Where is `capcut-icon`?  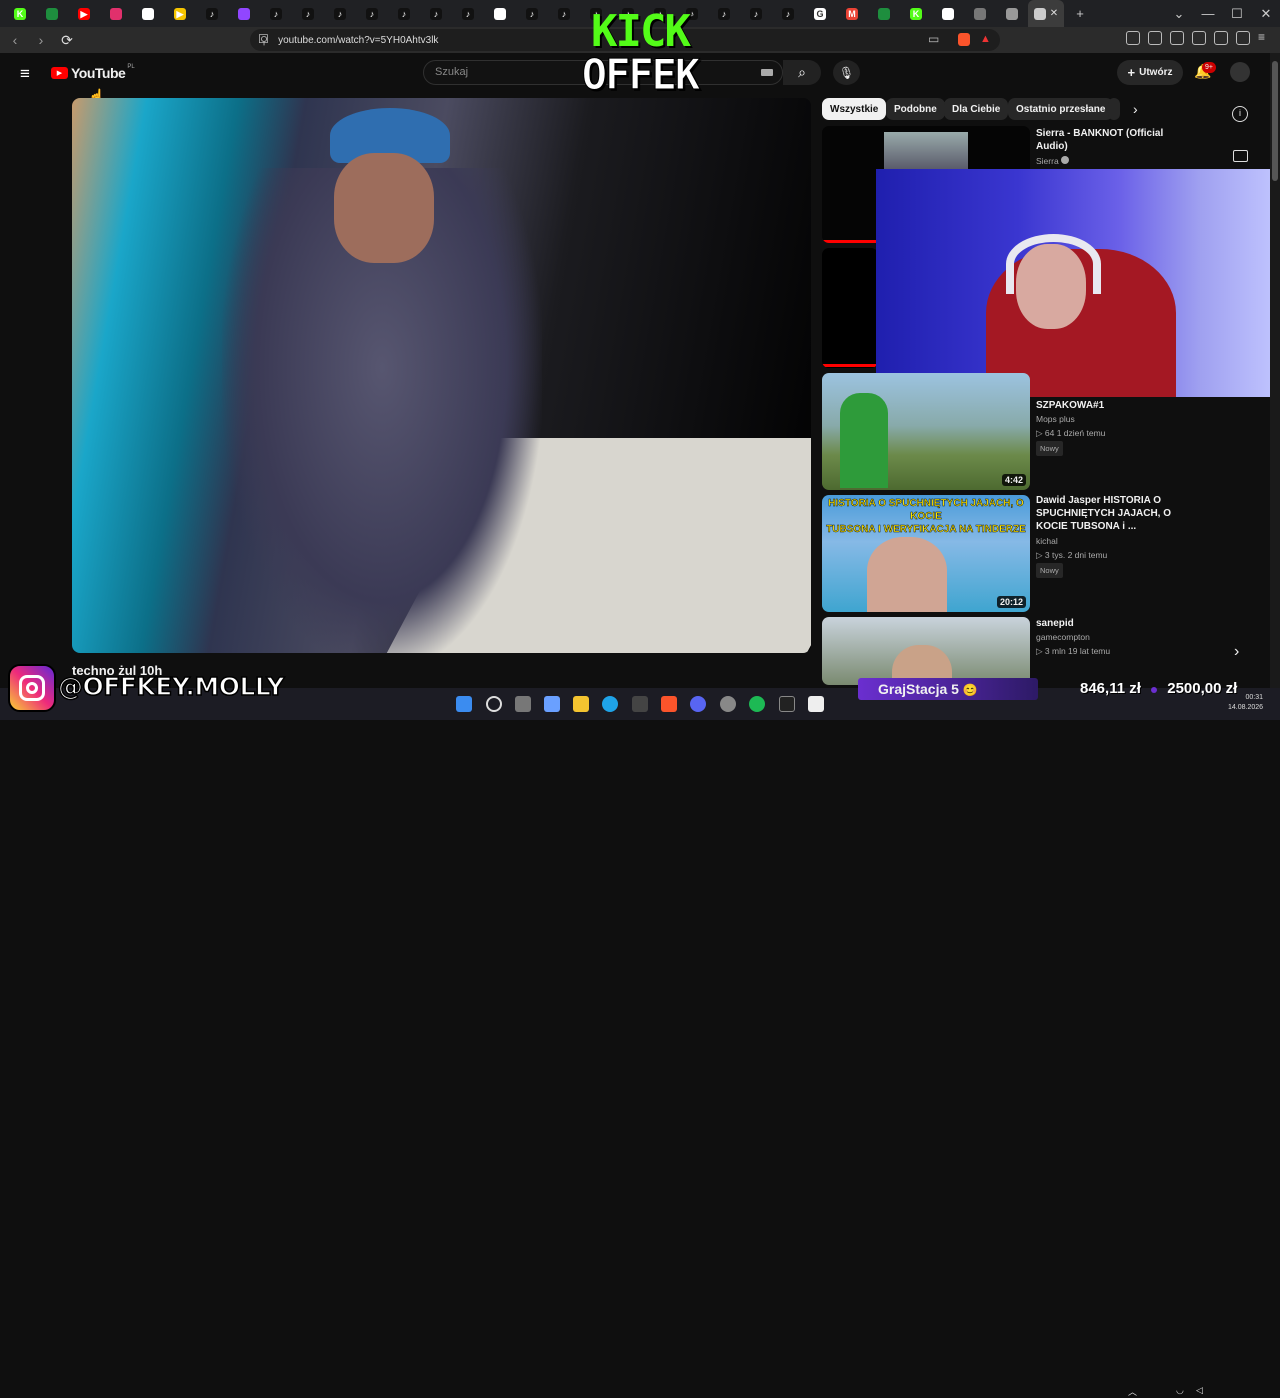 capcut-icon is located at coordinates (816, 704).